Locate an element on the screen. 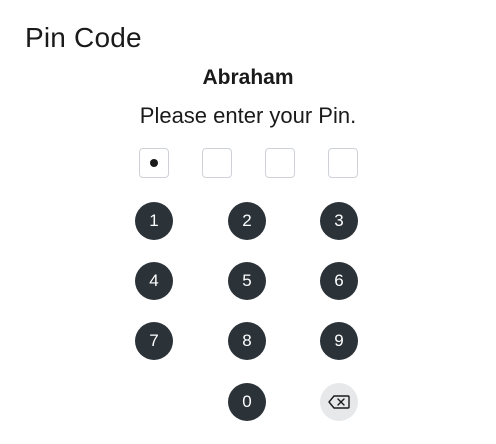 The image size is (496, 444). backspace-icon is located at coordinates (339, 402).